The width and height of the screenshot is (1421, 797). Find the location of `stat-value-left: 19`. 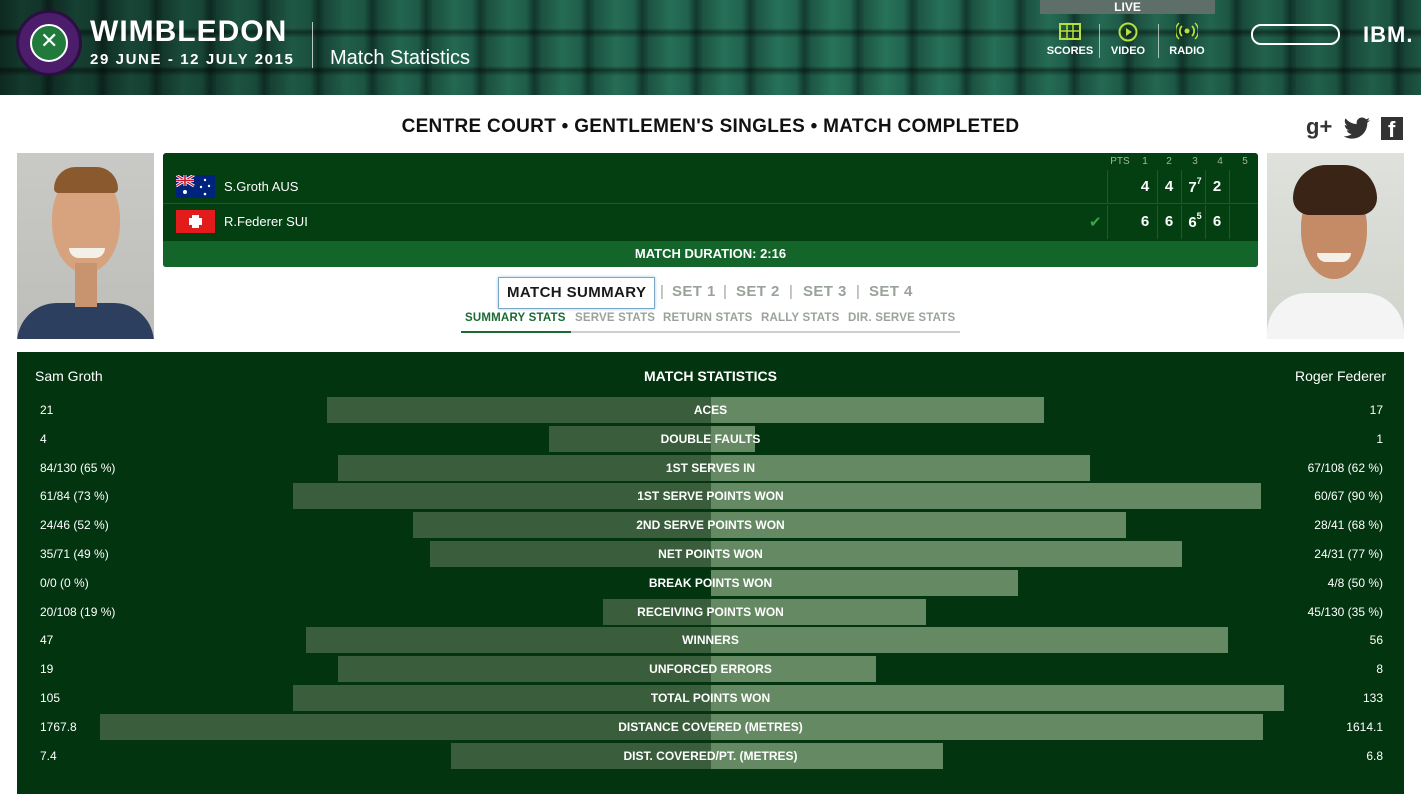

stat-value-left: 19 is located at coordinates (47, 669).